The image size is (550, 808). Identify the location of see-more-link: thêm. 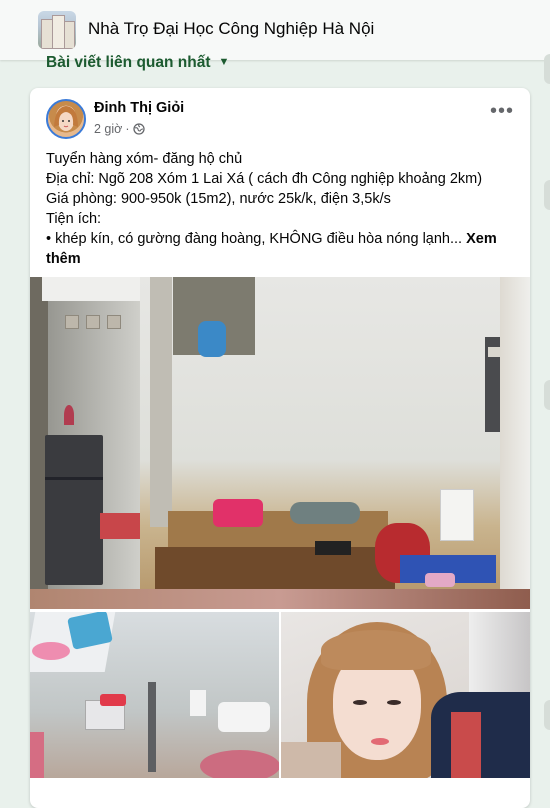
(281, 259).